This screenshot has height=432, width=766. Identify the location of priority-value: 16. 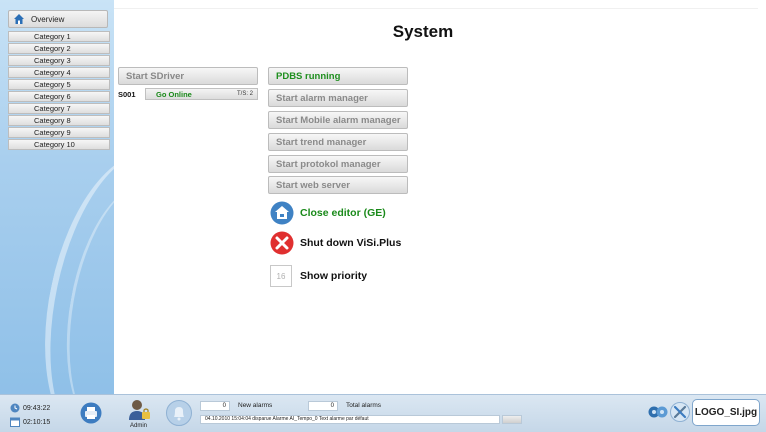
(281, 276).